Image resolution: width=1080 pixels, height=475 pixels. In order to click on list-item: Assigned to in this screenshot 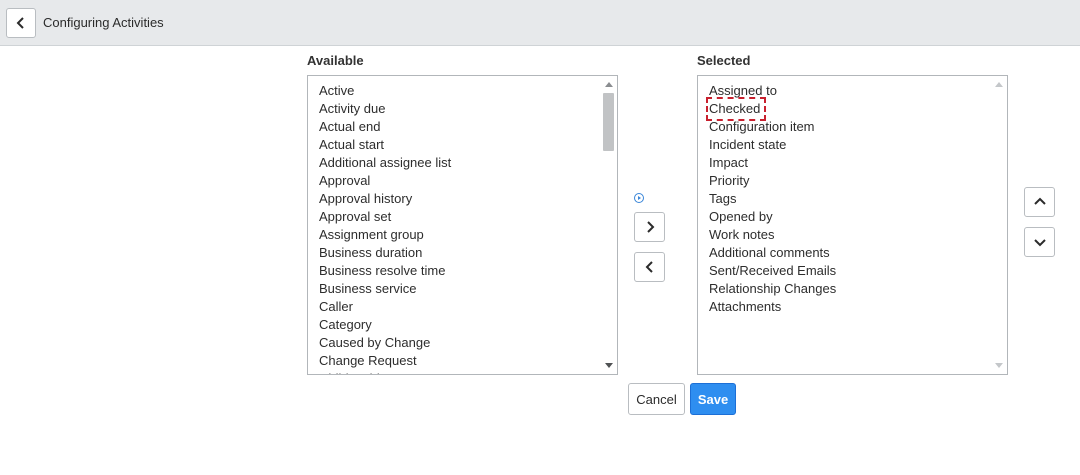, I will do `click(848, 91)`.